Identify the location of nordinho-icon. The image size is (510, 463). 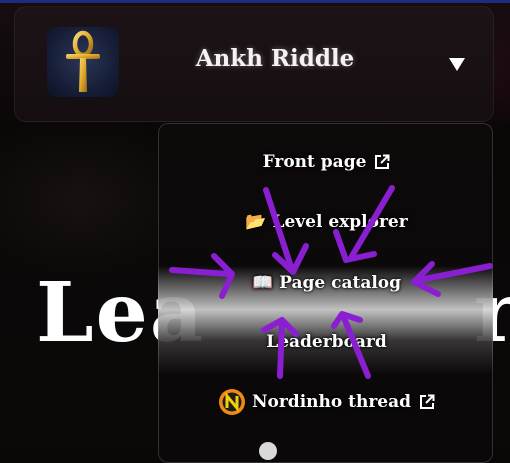
(232, 402).